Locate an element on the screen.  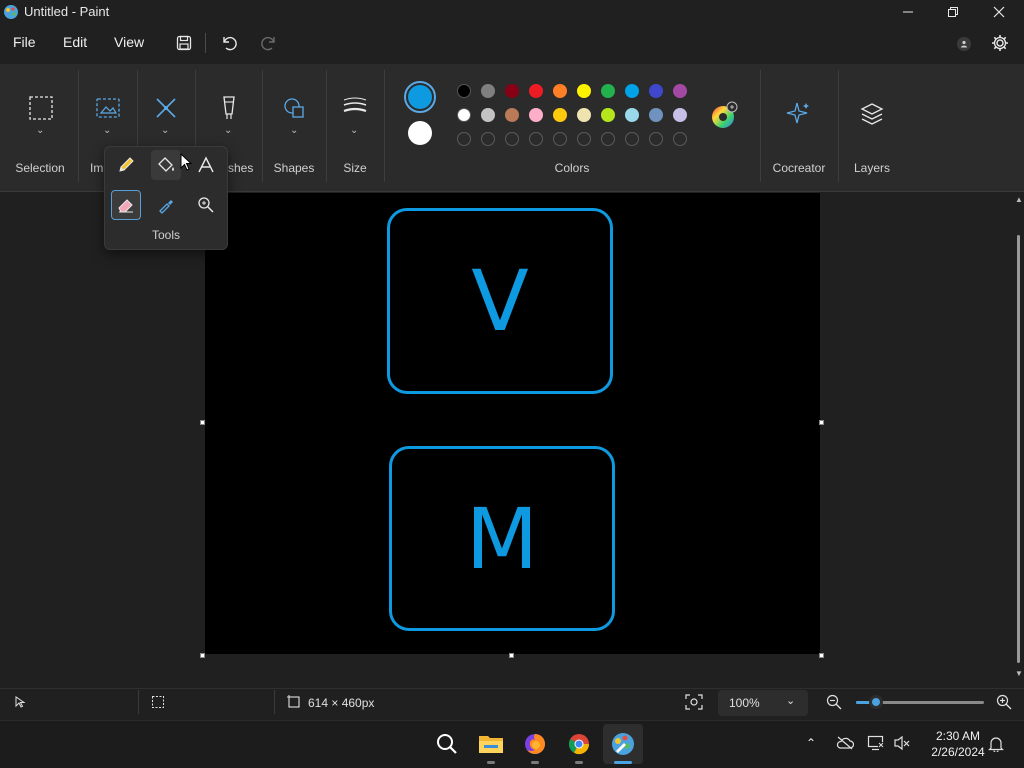
zoom-in-button is located at coordinates (1004, 702).